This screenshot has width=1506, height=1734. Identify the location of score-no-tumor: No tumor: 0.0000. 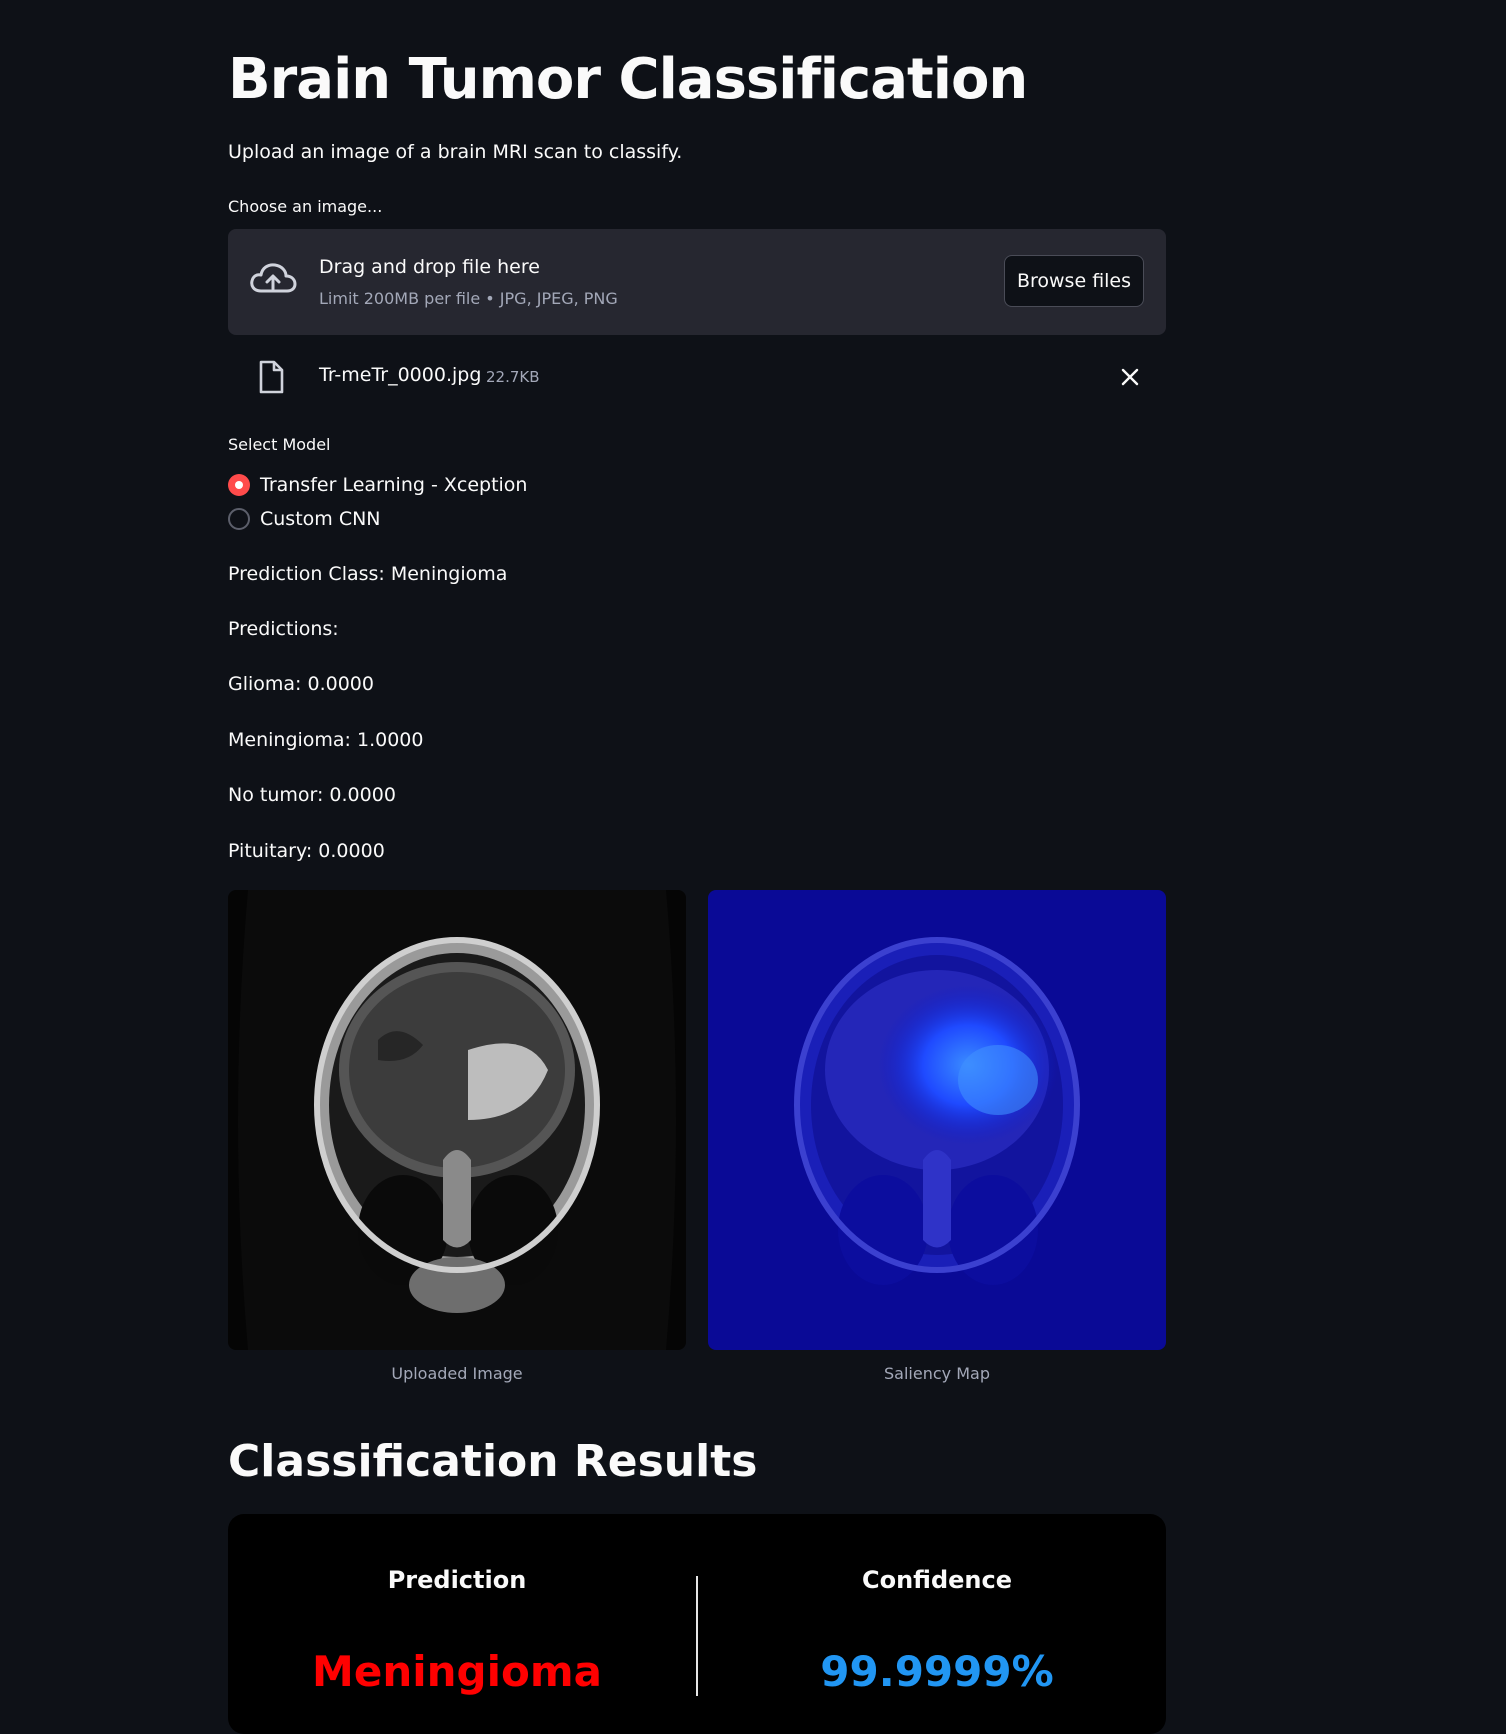
(312, 795).